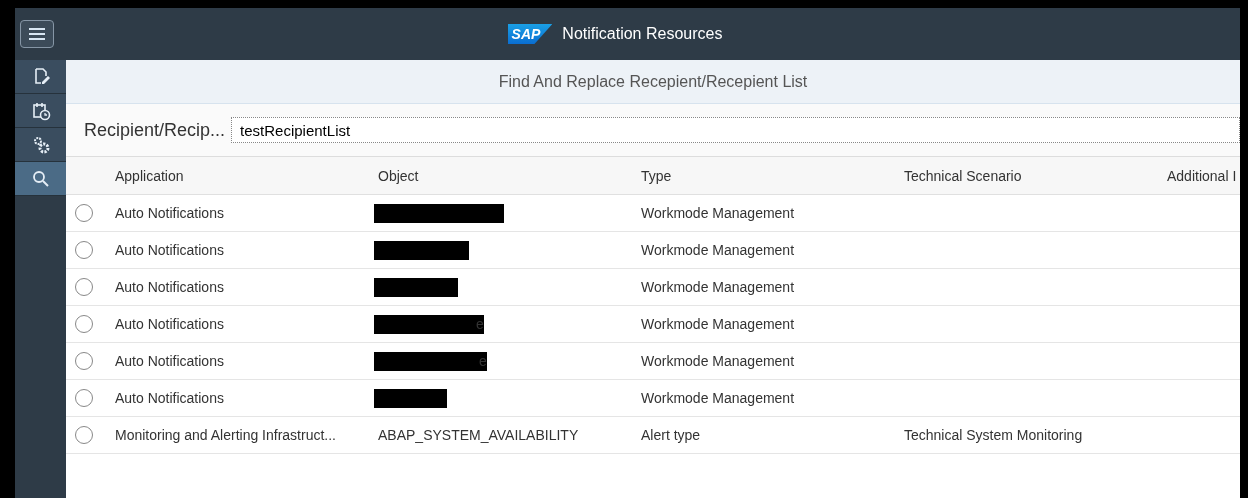  Describe the element at coordinates (478, 435) in the screenshot. I see `table-cell: ABAP_SYSTEM_AVAILABILITY` at that location.